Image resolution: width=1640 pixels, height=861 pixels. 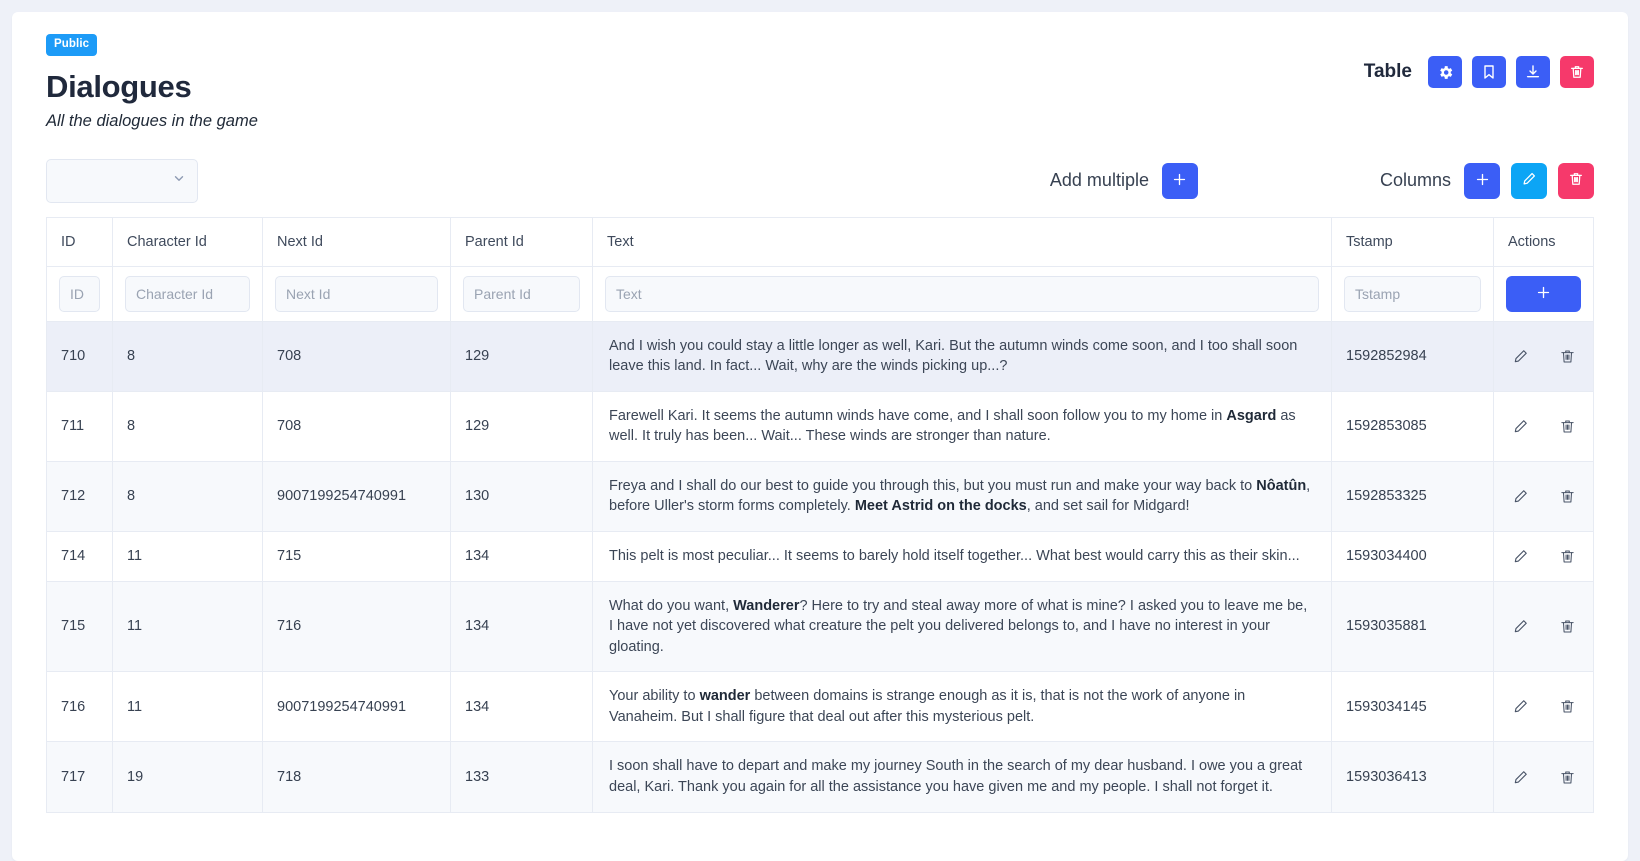 I want to click on filter-cell-next, so click(x=356, y=294).